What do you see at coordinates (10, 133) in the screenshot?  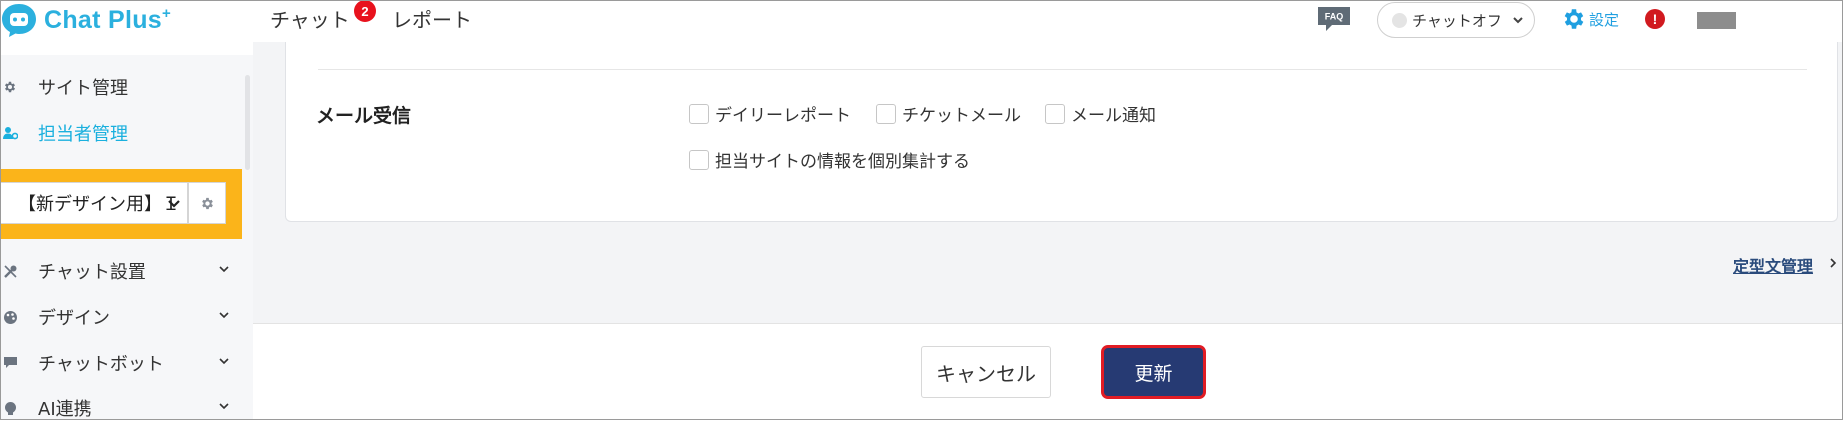 I see `user-gear-icon` at bounding box center [10, 133].